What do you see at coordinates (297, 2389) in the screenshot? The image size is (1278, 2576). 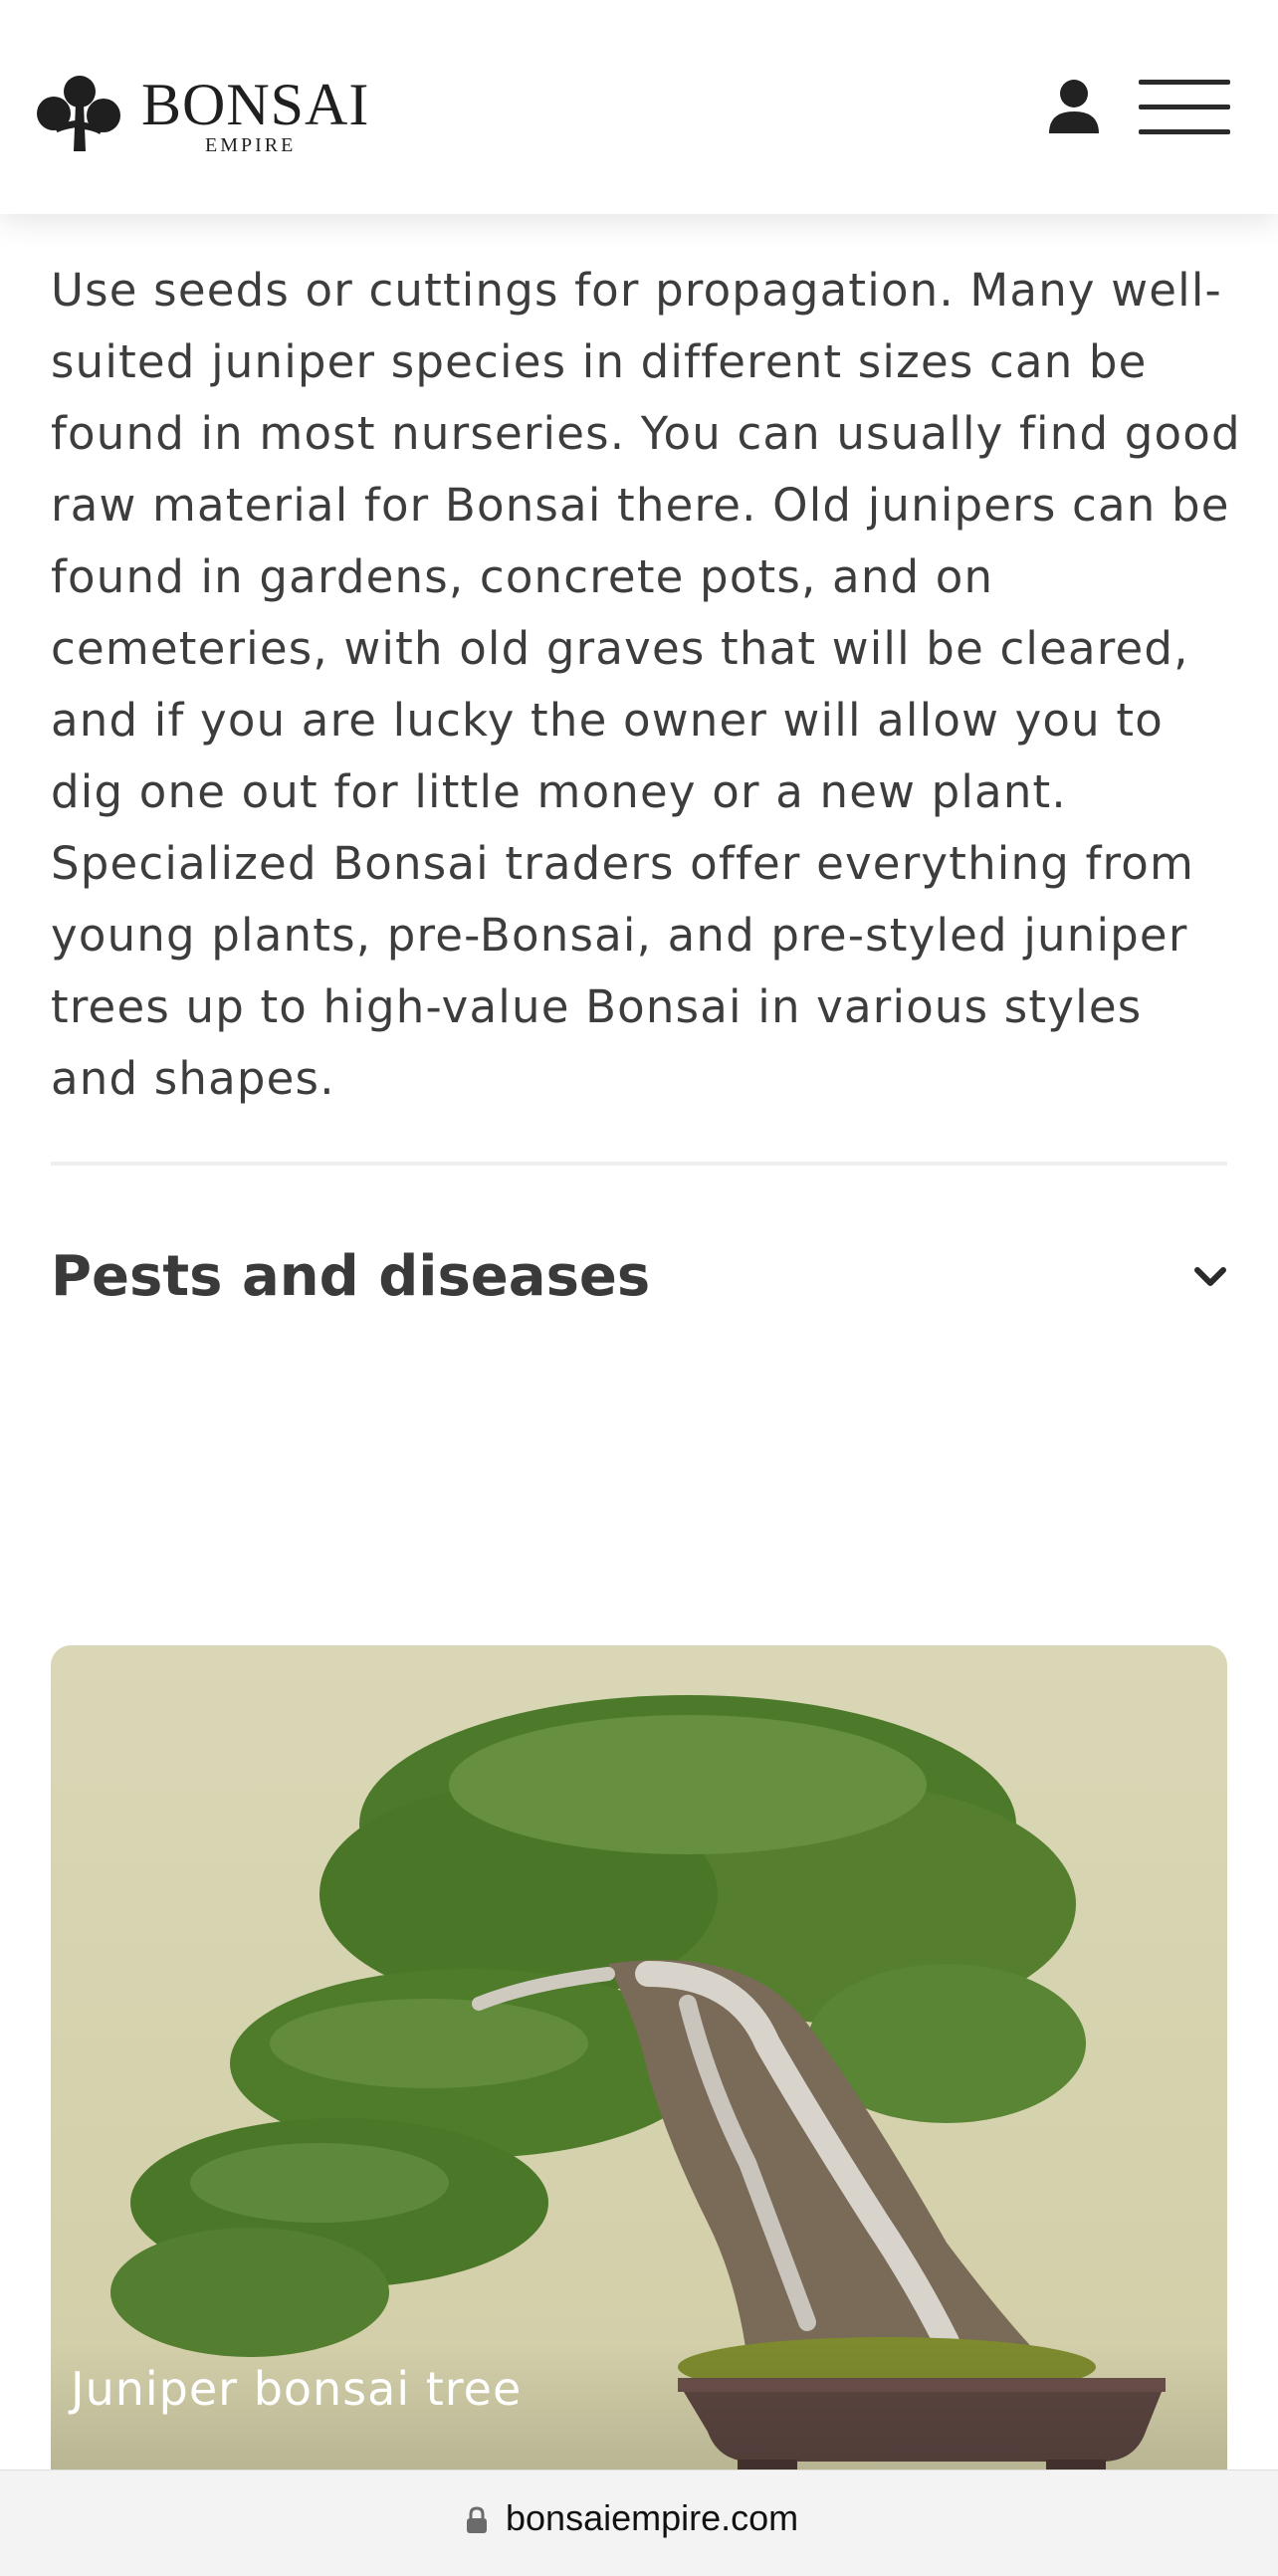 I see `image-caption: Juniper bonsai tree` at bounding box center [297, 2389].